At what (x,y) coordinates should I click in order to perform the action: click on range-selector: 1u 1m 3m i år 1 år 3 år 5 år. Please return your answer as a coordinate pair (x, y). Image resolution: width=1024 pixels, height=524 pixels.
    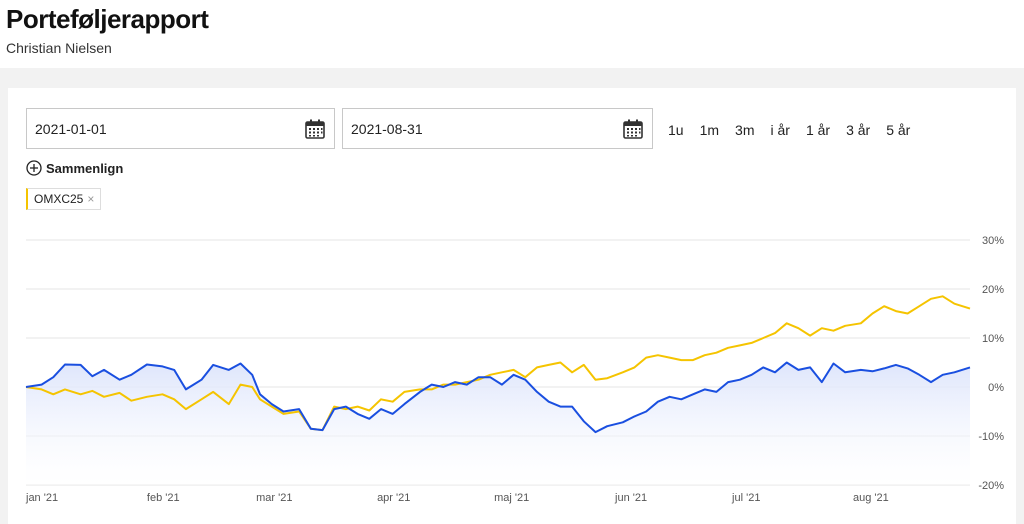
    Looking at the image, I should click on (797, 130).